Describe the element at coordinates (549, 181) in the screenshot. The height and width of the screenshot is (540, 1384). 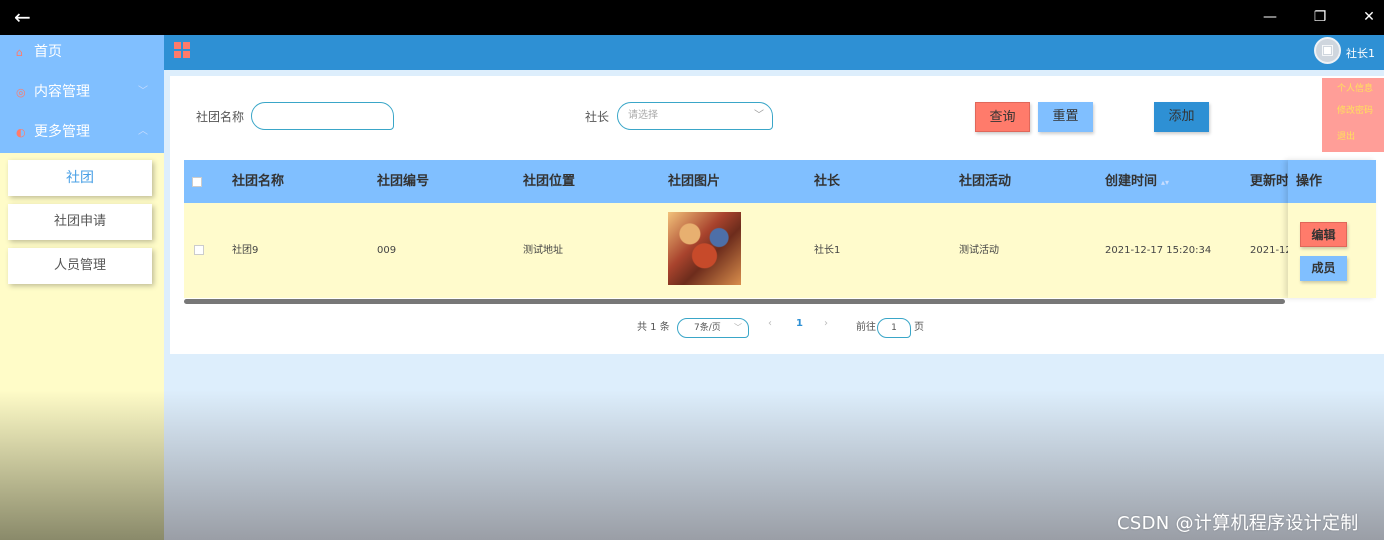
I see `col-header-club-location: 社团位置` at that location.